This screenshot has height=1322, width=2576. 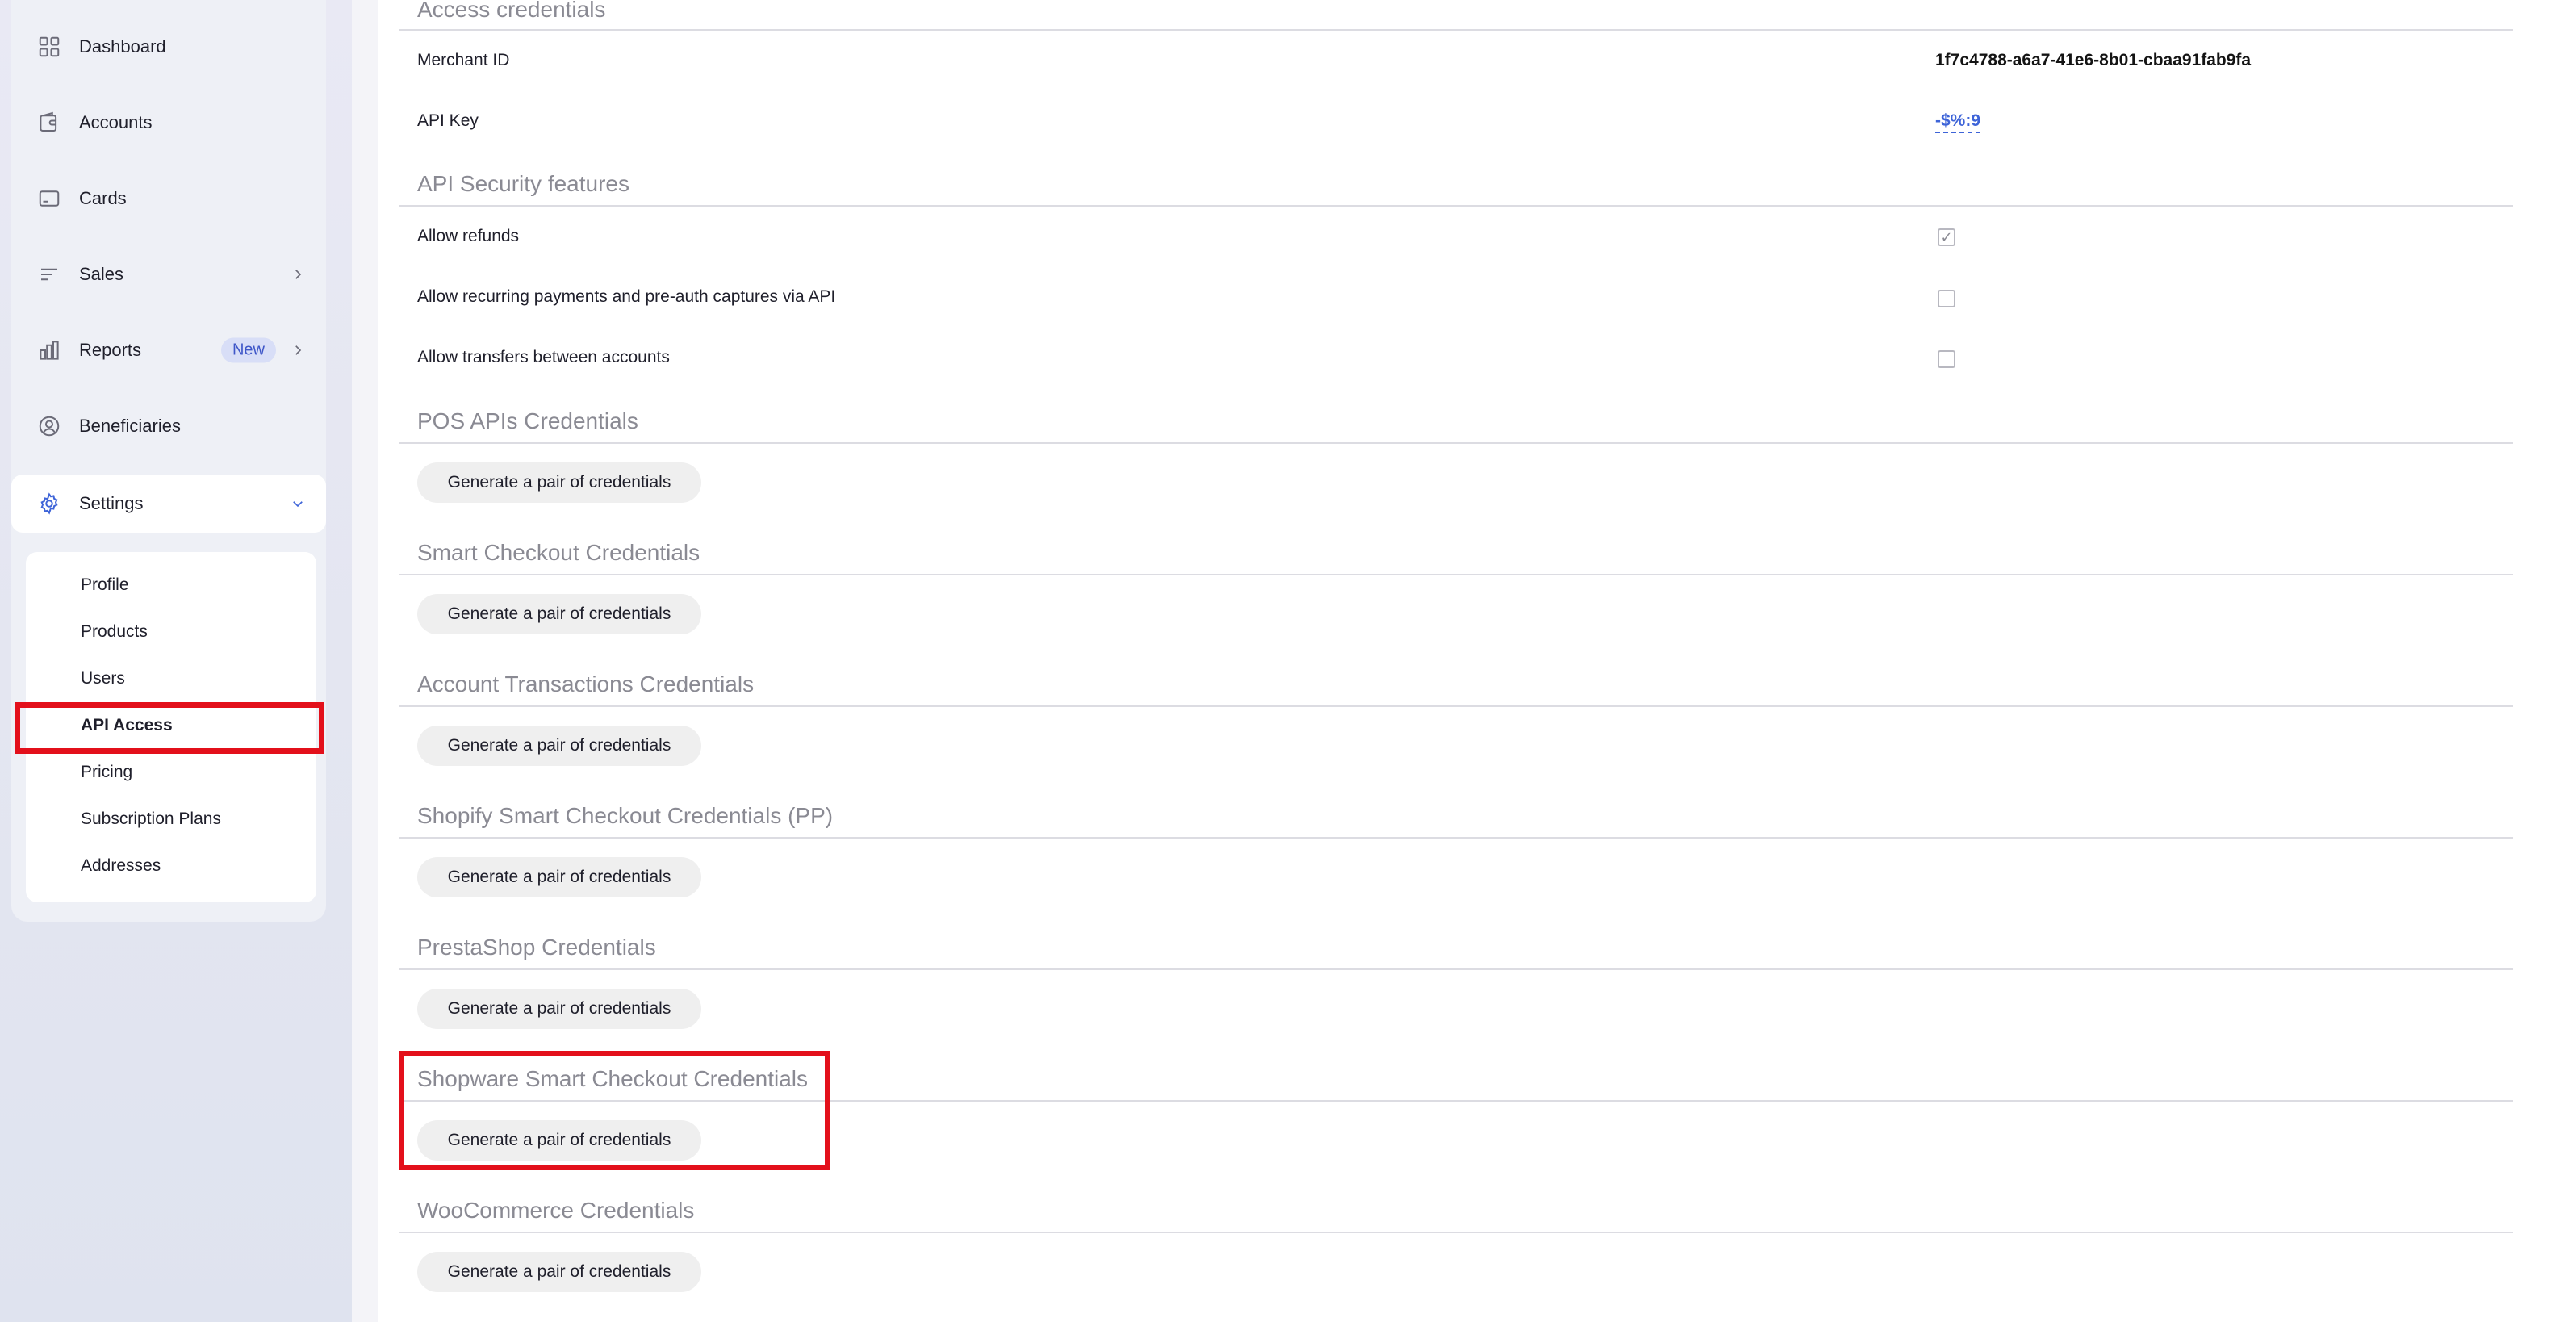 What do you see at coordinates (625, 815) in the screenshot?
I see `section-title-shopify: Shopify Smart Checkout Credentials (PP)` at bounding box center [625, 815].